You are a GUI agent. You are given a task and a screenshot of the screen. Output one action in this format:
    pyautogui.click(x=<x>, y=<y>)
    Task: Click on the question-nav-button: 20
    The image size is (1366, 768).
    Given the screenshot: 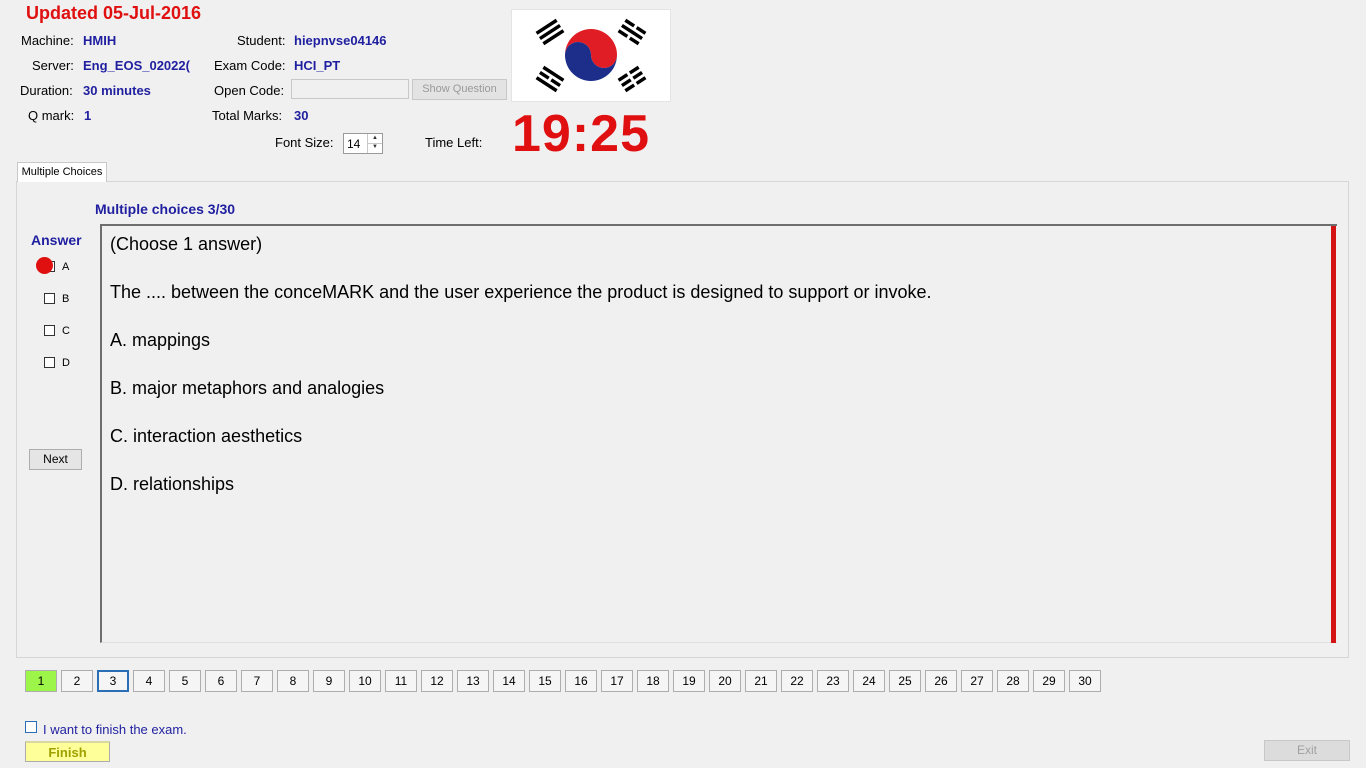 What is the action you would take?
    pyautogui.click(x=725, y=681)
    